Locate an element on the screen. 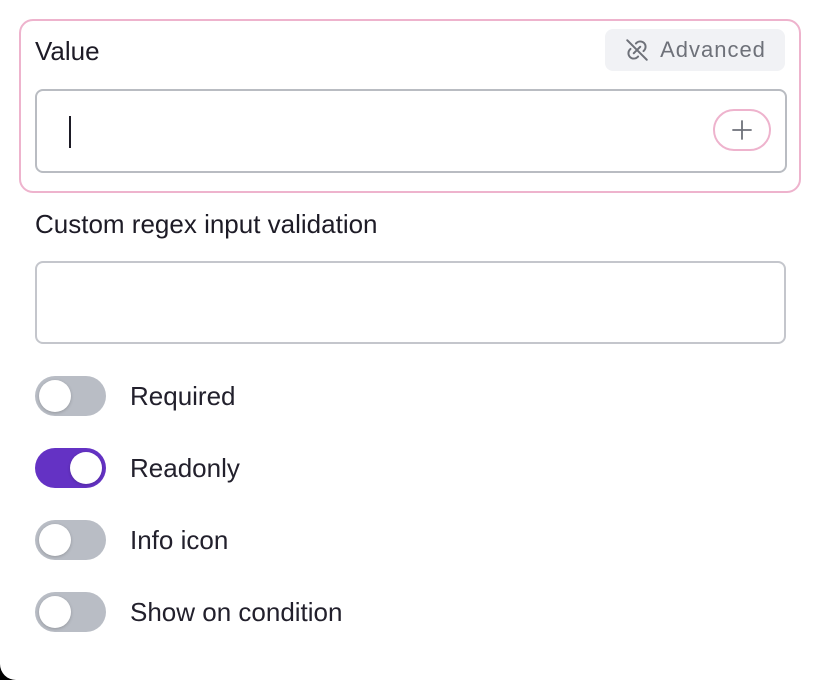 Image resolution: width=822 pixels, height=680 pixels. value-label: Value is located at coordinates (67, 51).